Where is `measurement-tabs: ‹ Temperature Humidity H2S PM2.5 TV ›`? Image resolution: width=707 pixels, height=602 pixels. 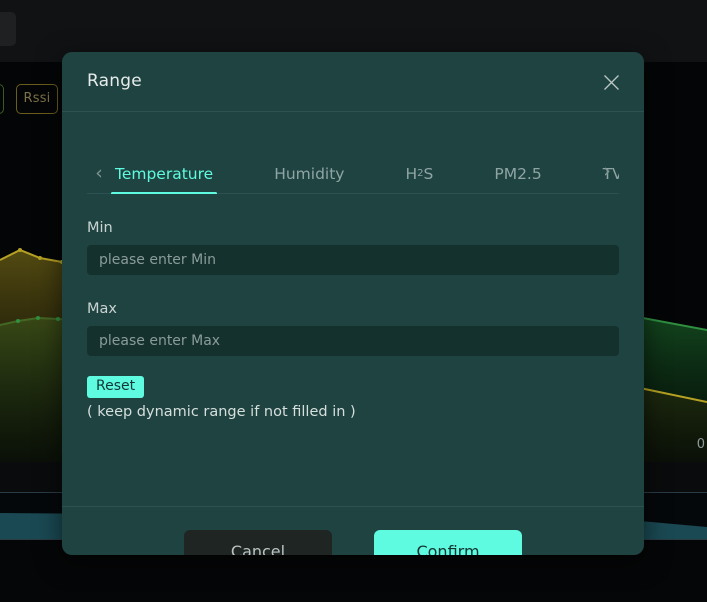 measurement-tabs: ‹ Temperature Humidity H2S PM2.5 TV › is located at coordinates (353, 174).